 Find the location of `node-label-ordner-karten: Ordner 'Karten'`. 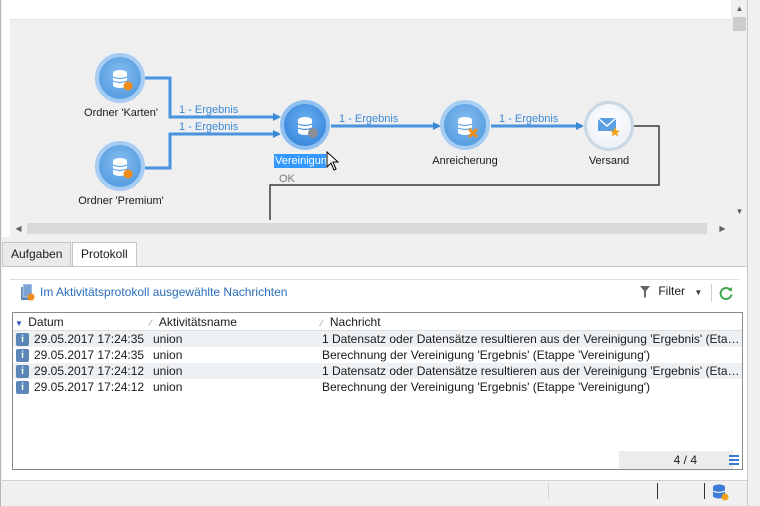

node-label-ordner-karten: Ordner 'Karten' is located at coordinates (121, 113).